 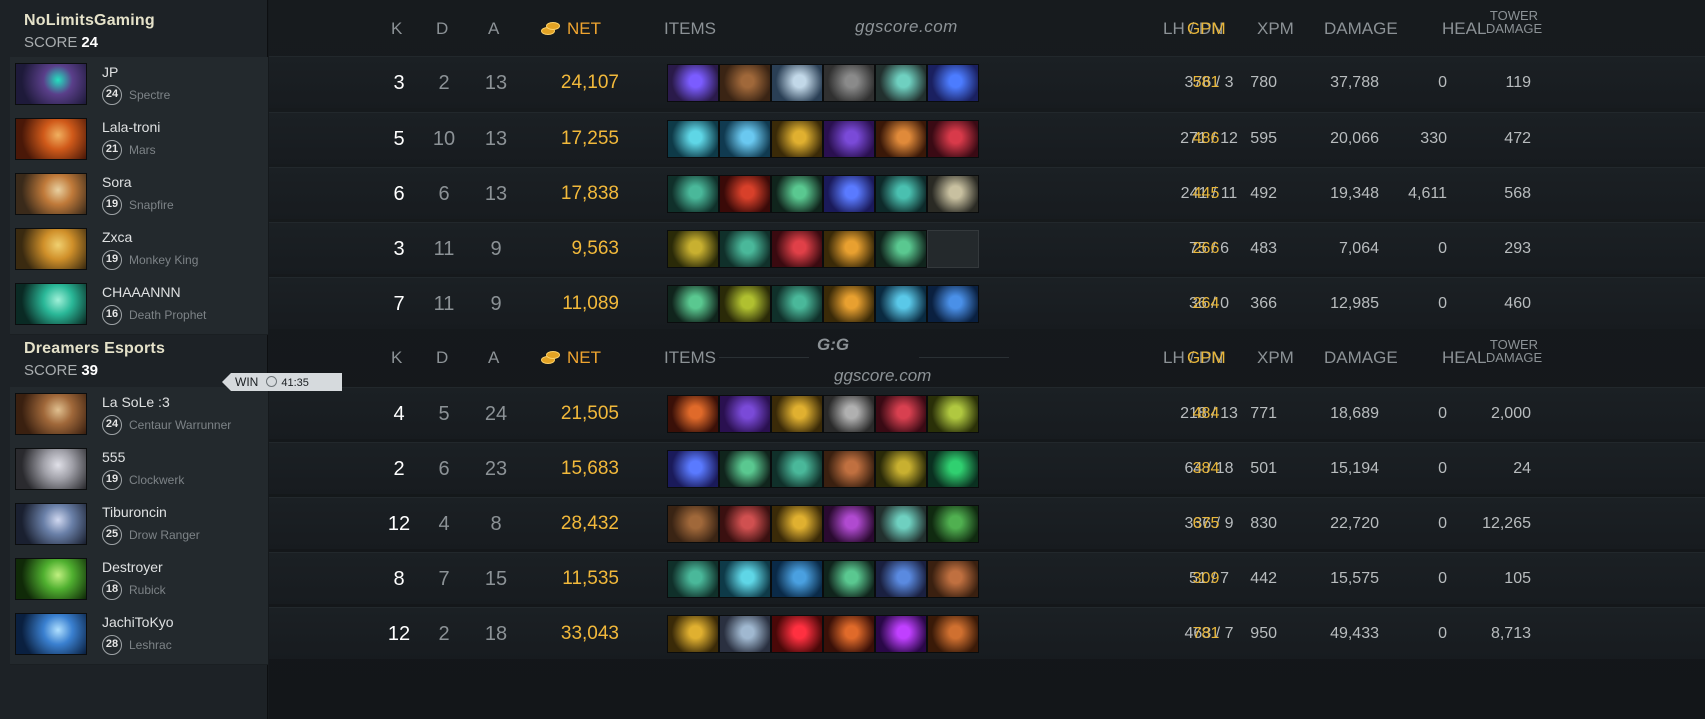 What do you see at coordinates (141, 292) in the screenshot?
I see `player-name: CHAAANNN` at bounding box center [141, 292].